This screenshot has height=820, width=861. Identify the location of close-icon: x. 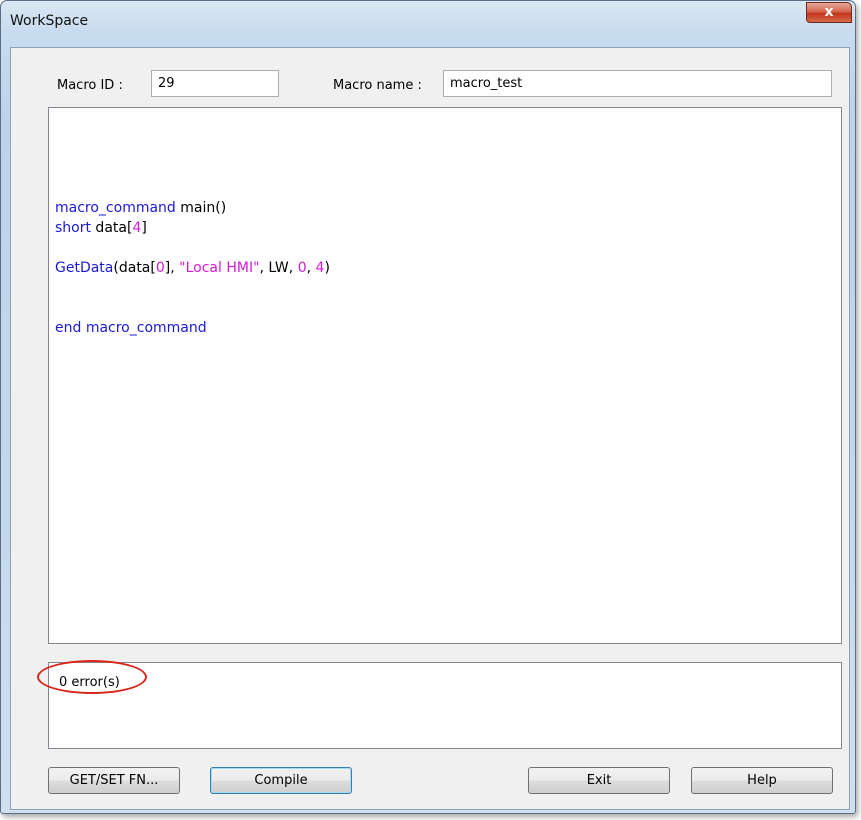
(829, 12).